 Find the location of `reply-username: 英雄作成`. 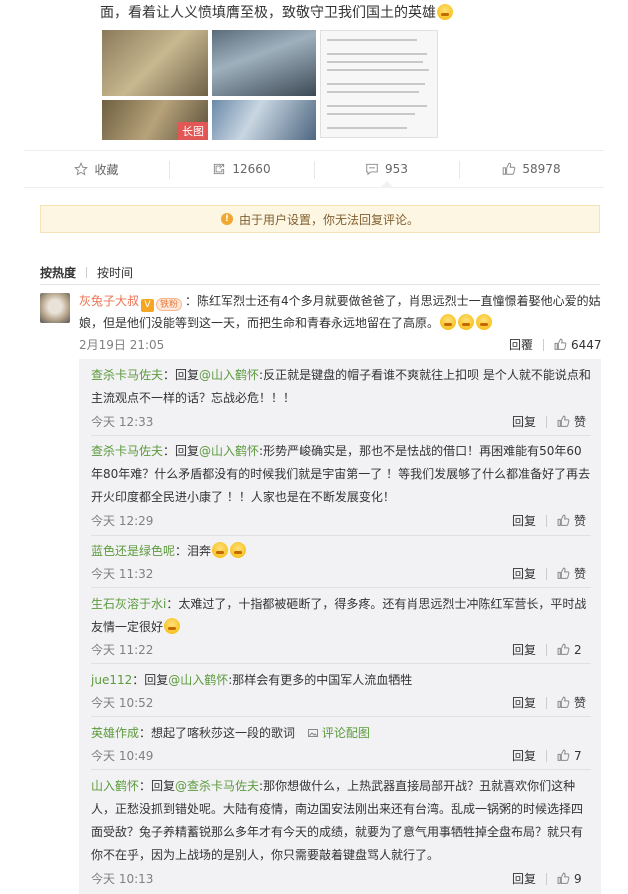

reply-username: 英雄作成 is located at coordinates (115, 733).